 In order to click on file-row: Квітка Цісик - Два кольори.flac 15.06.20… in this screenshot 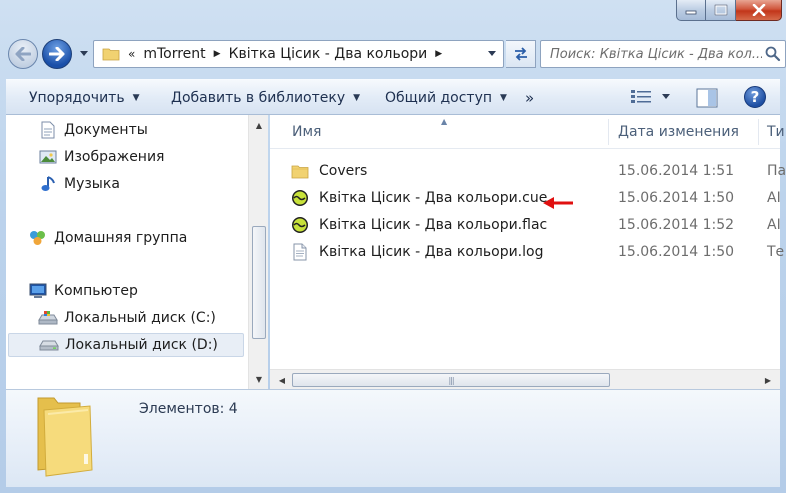, I will do `click(535, 225)`.